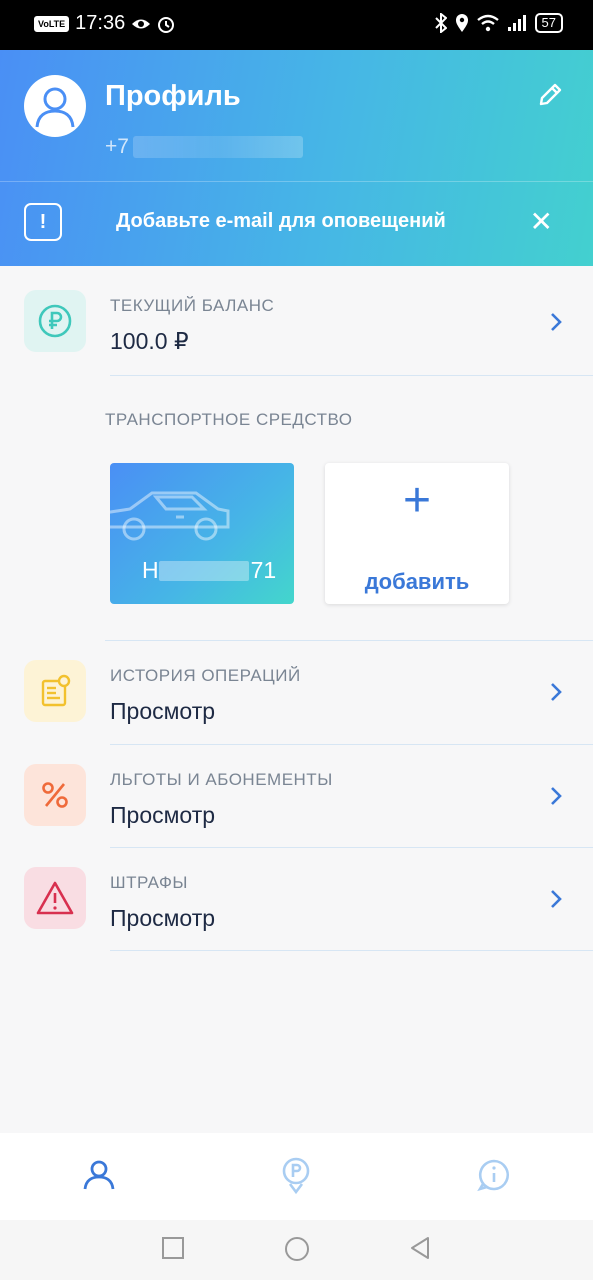 The height and width of the screenshot is (1280, 593). Describe the element at coordinates (281, 221) in the screenshot. I see `notice-text: Добавьте e-mail для оповещений` at that location.